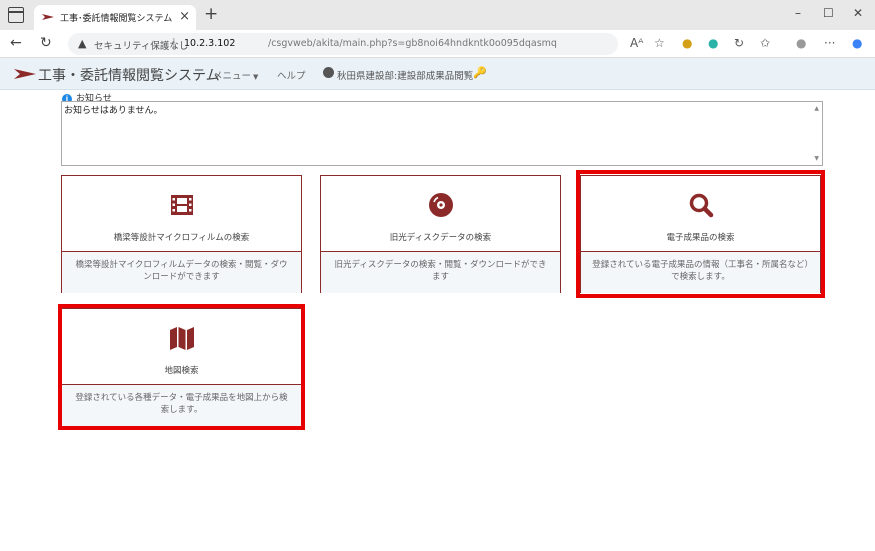  What do you see at coordinates (765, 43) in the screenshot?
I see `favorites-icon: ✩` at bounding box center [765, 43].